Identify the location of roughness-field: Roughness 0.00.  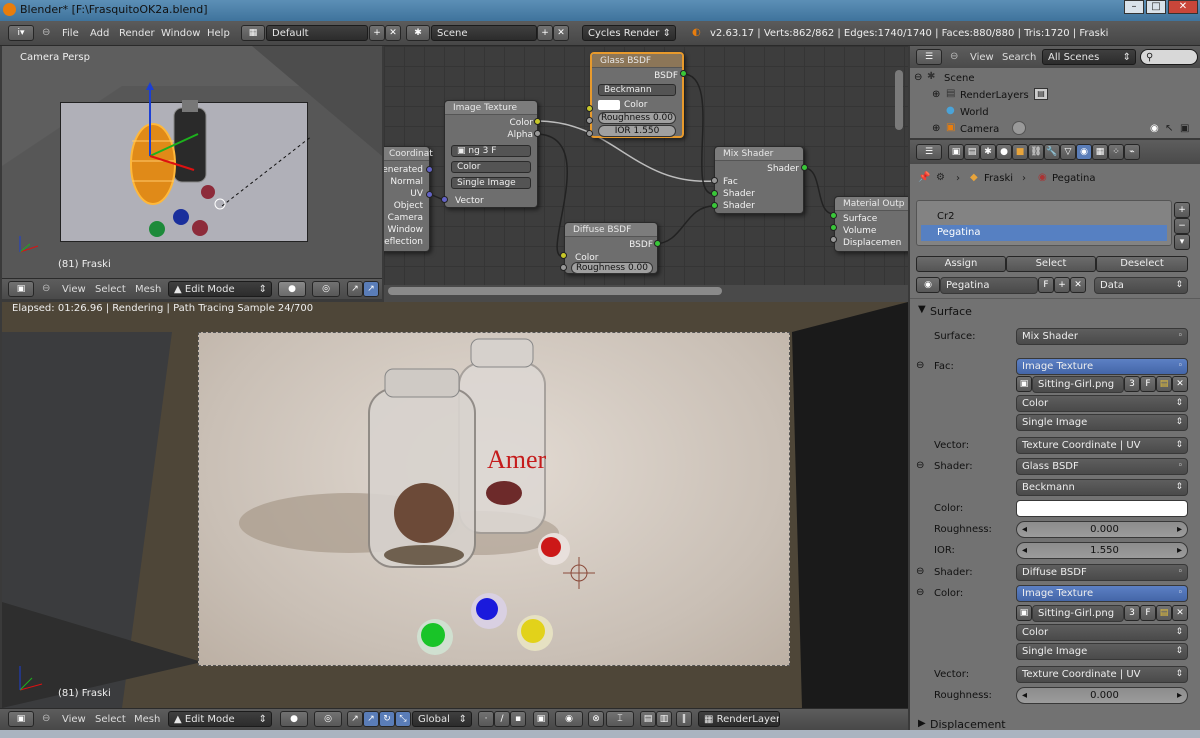
(637, 118).